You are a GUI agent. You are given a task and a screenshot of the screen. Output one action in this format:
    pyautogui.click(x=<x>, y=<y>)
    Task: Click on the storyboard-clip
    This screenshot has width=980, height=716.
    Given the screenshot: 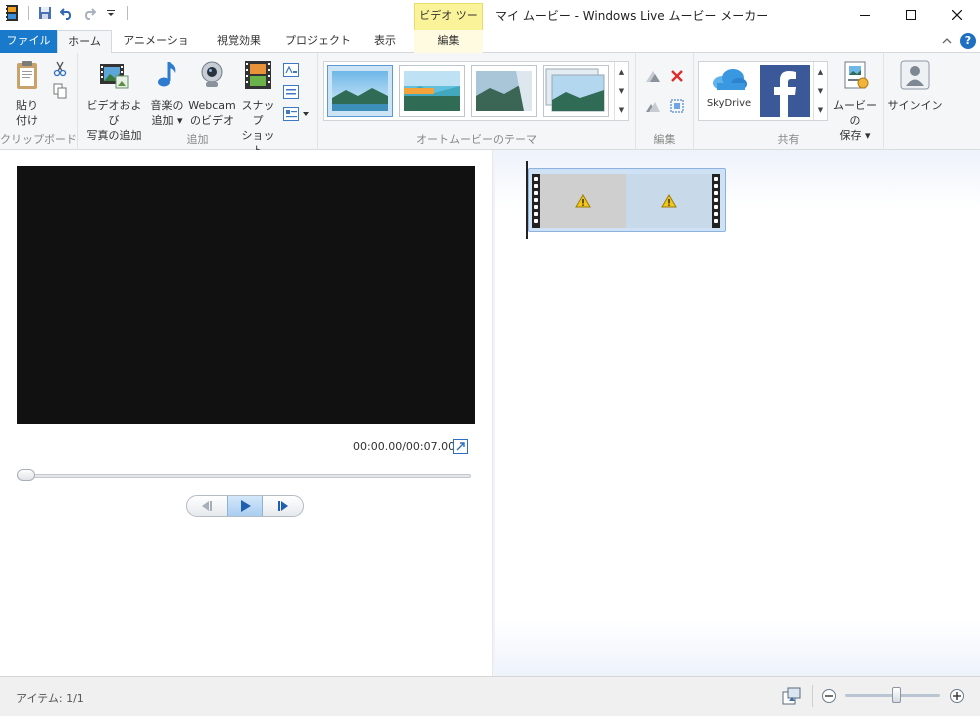 What is the action you would take?
    pyautogui.click(x=627, y=200)
    